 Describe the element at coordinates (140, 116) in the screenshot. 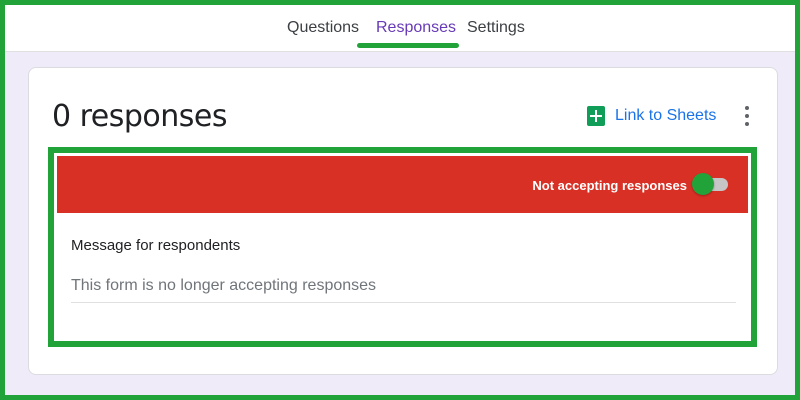

I see `responses-count-title: 0 responses` at that location.